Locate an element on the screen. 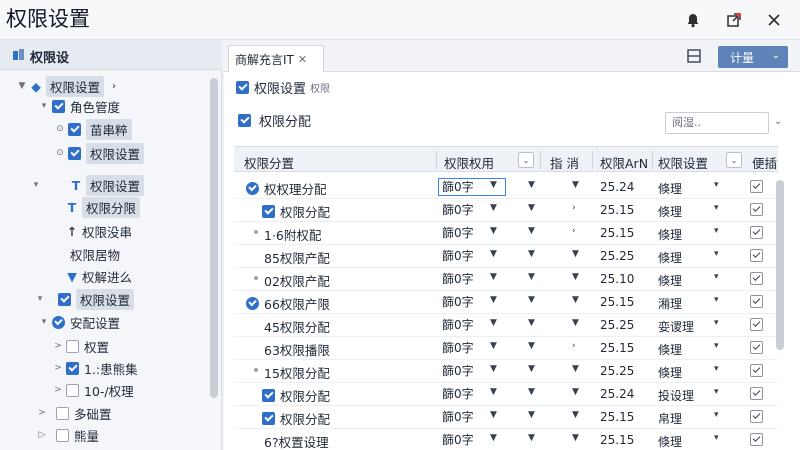 Image resolution: width=800 pixels, height=450 pixels. tree-item: ▾ T 权限设置 is located at coordinates (87, 185).